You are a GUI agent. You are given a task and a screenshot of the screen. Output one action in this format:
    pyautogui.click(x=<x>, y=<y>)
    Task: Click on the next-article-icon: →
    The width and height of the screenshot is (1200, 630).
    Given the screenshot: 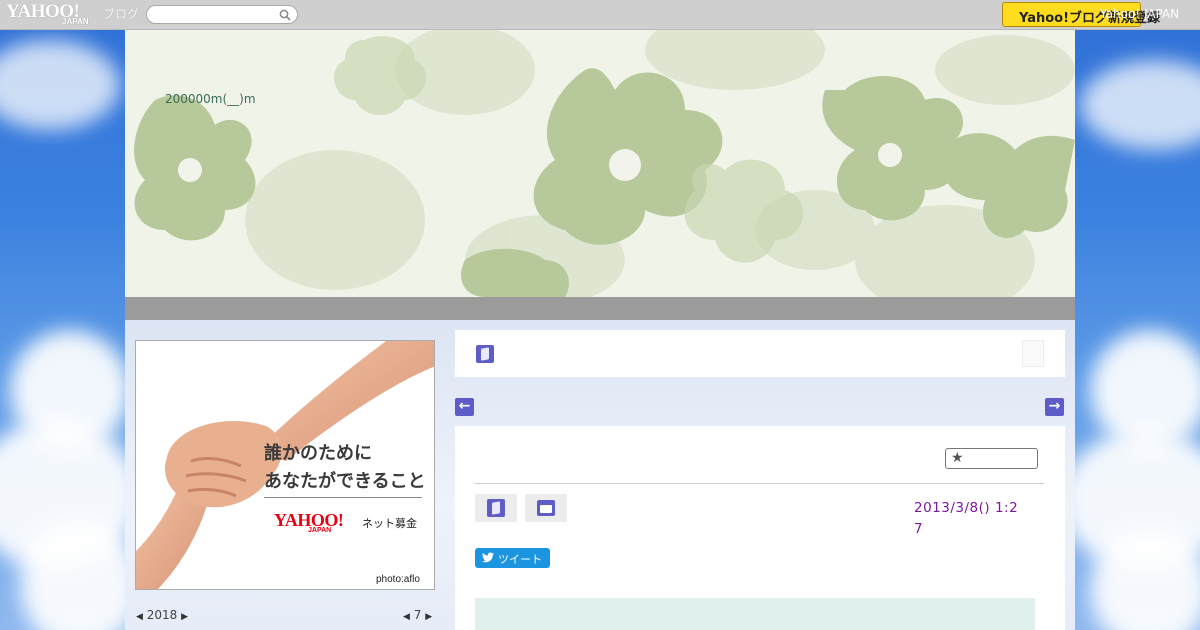 What is the action you would take?
    pyautogui.click(x=1054, y=407)
    